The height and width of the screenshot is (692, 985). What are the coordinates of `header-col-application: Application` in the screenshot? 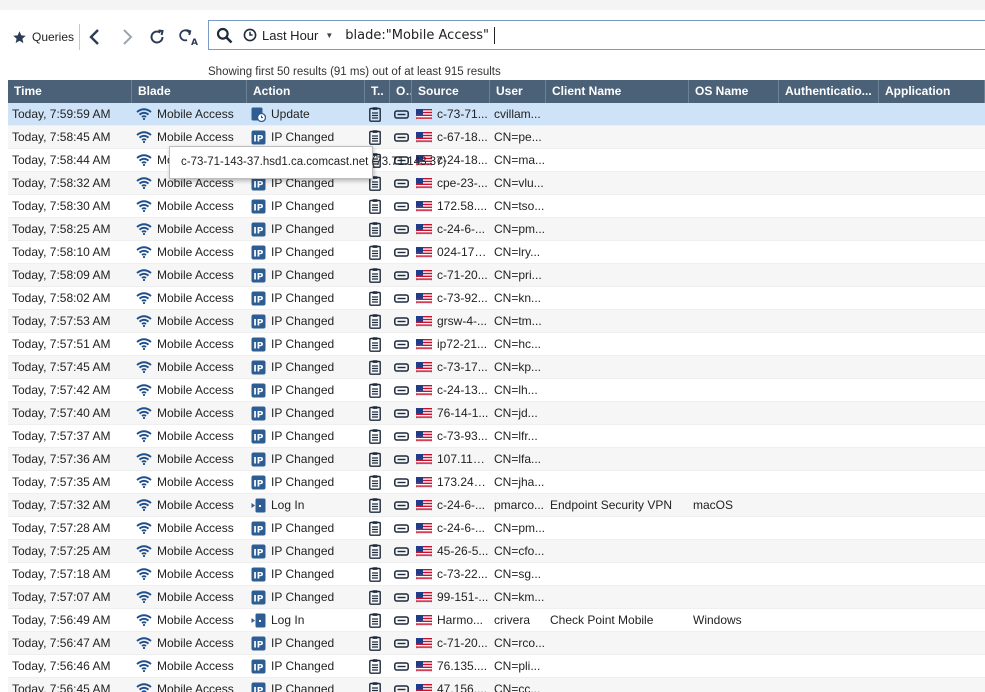 It's located at (932, 91).